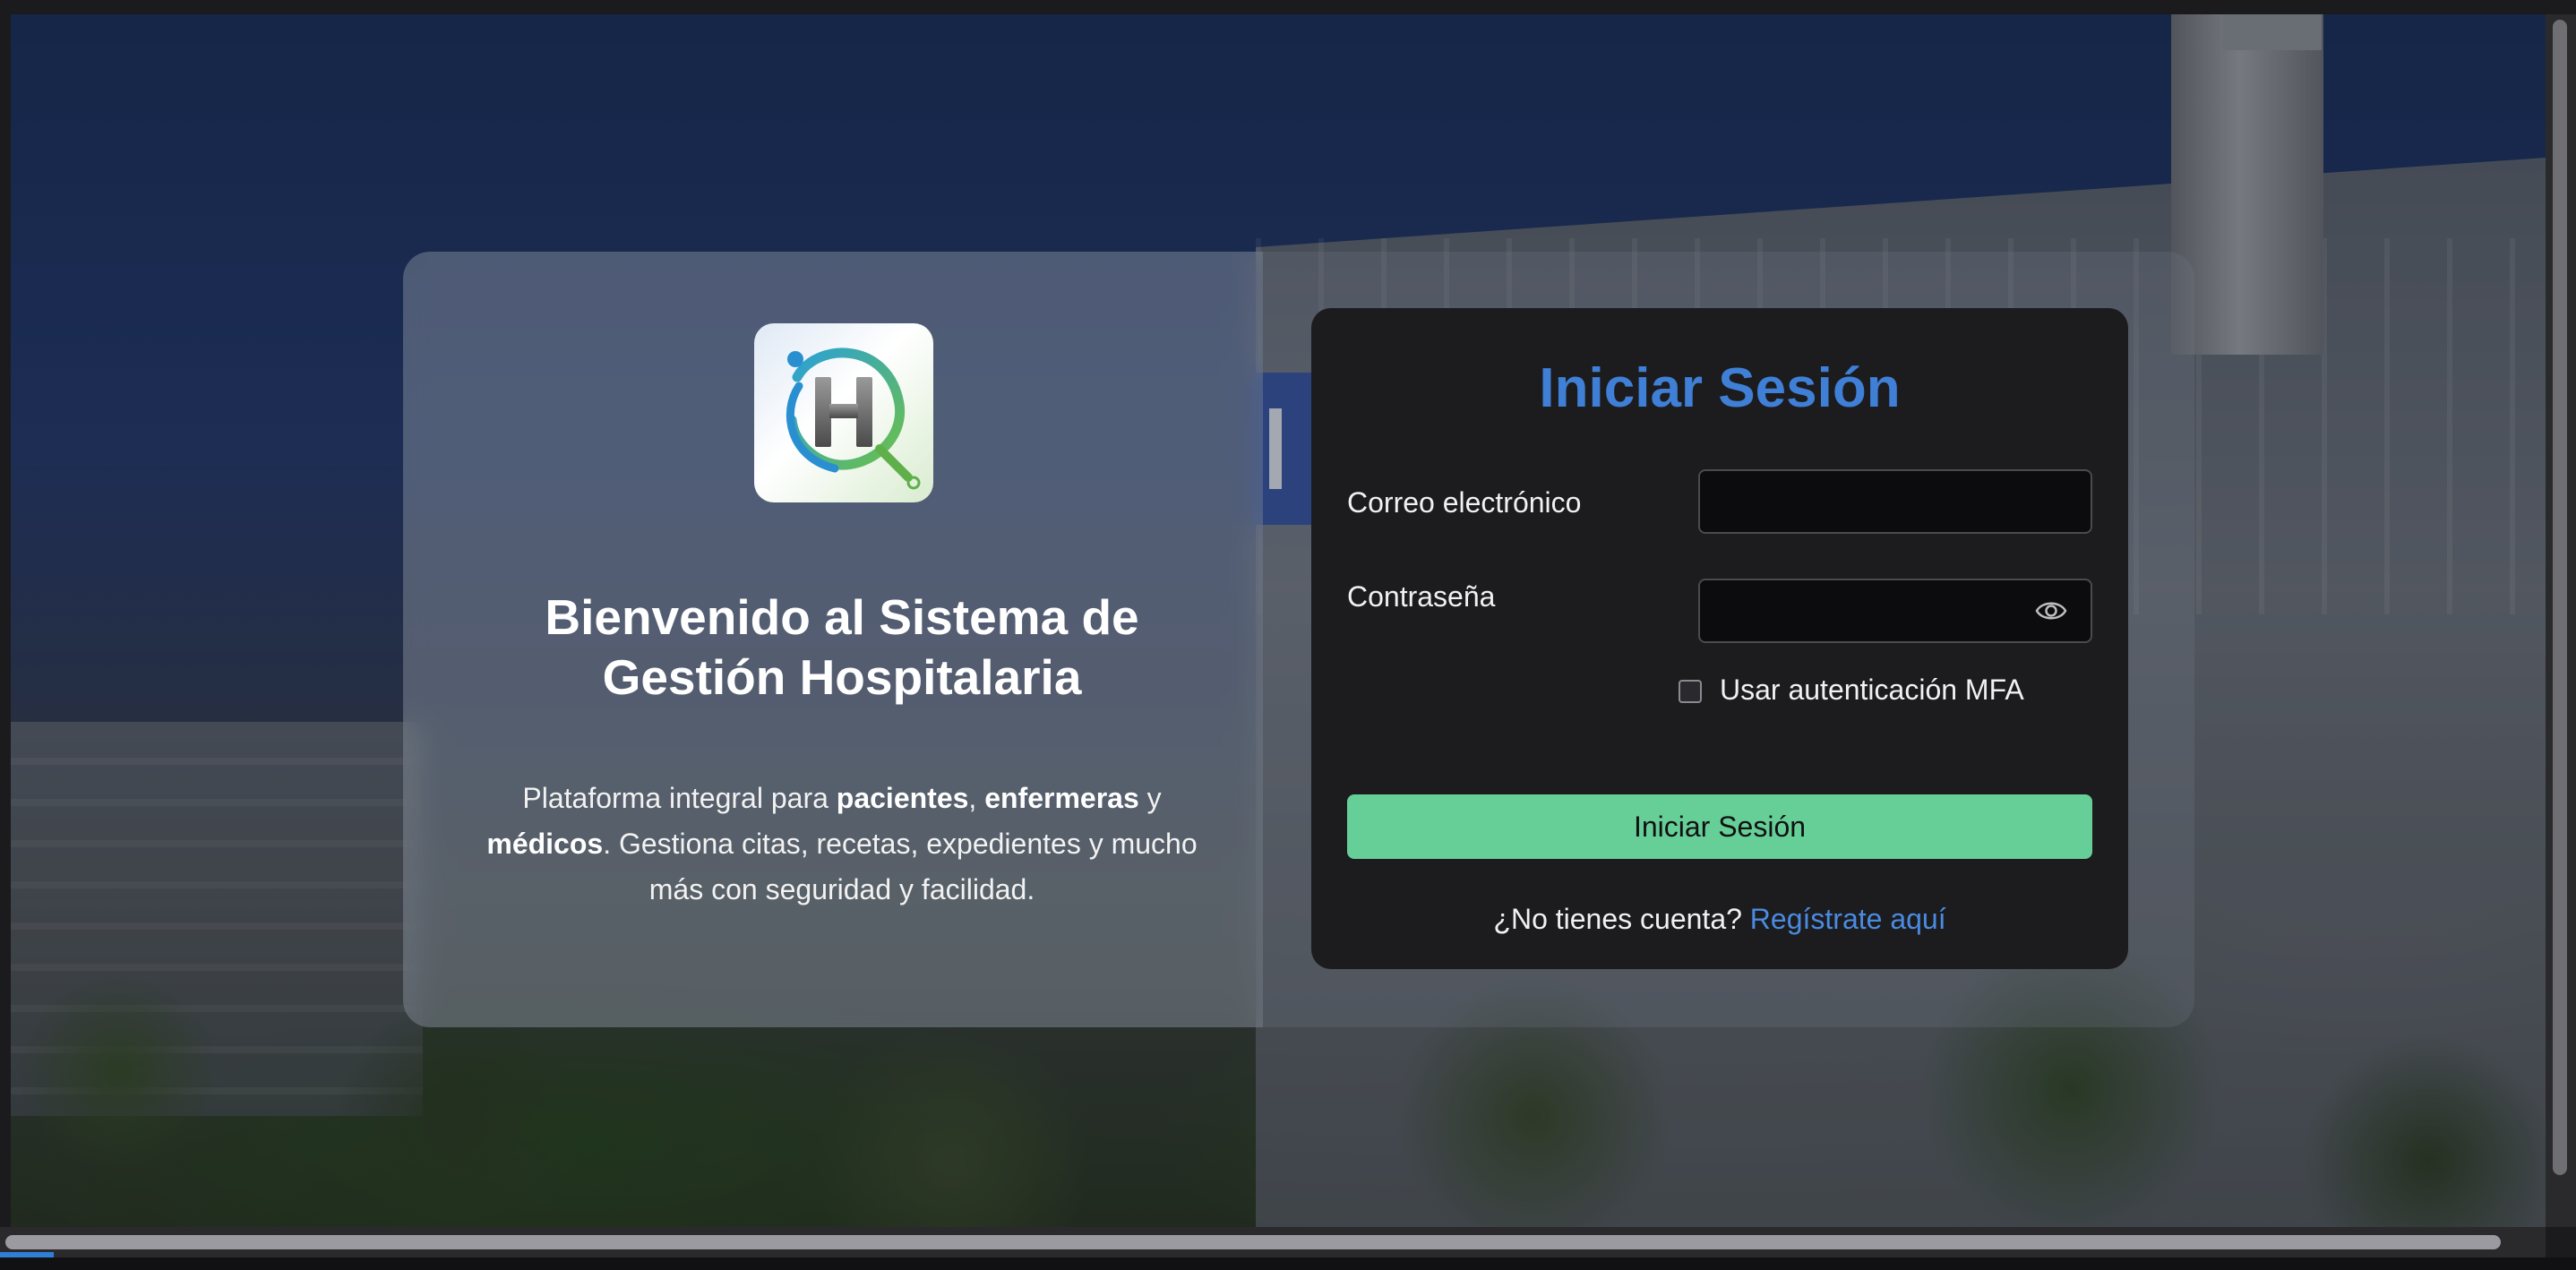 The image size is (2576, 1270). I want to click on login-submit-button: Iniciar Sesión, so click(1719, 826).